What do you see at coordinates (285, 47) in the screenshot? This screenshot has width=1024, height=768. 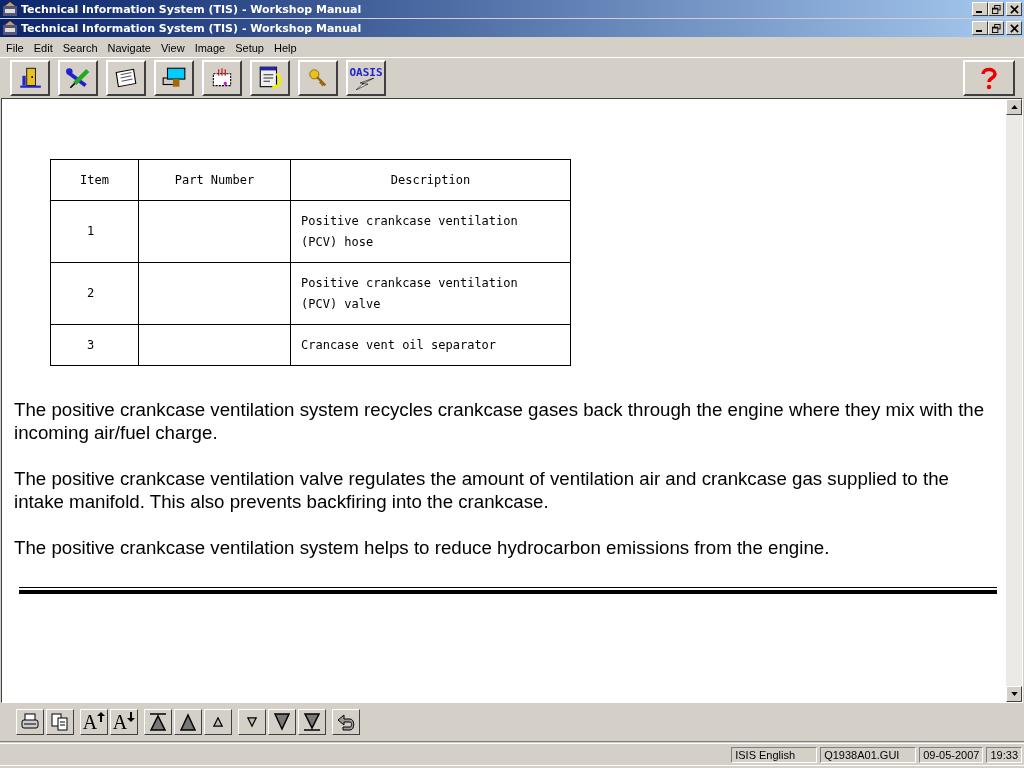 I see `menu-item: Help` at bounding box center [285, 47].